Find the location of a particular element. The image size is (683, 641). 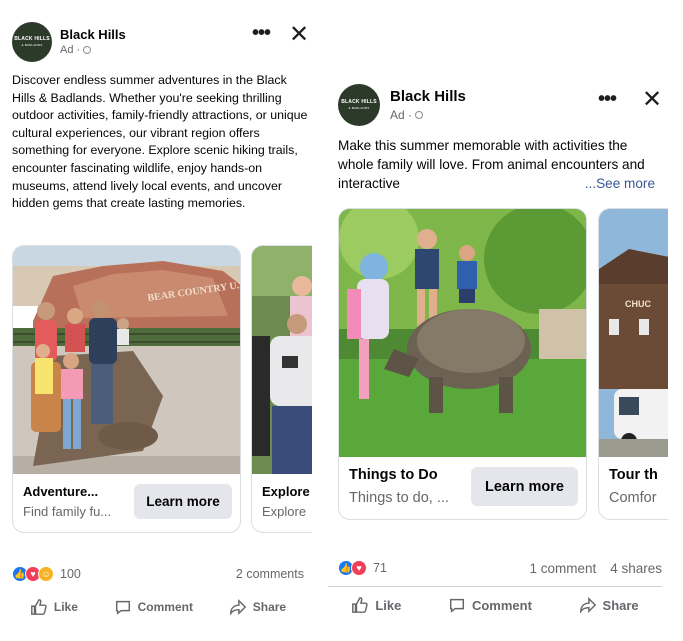

explore-photo-illustration is located at coordinates (282, 360).